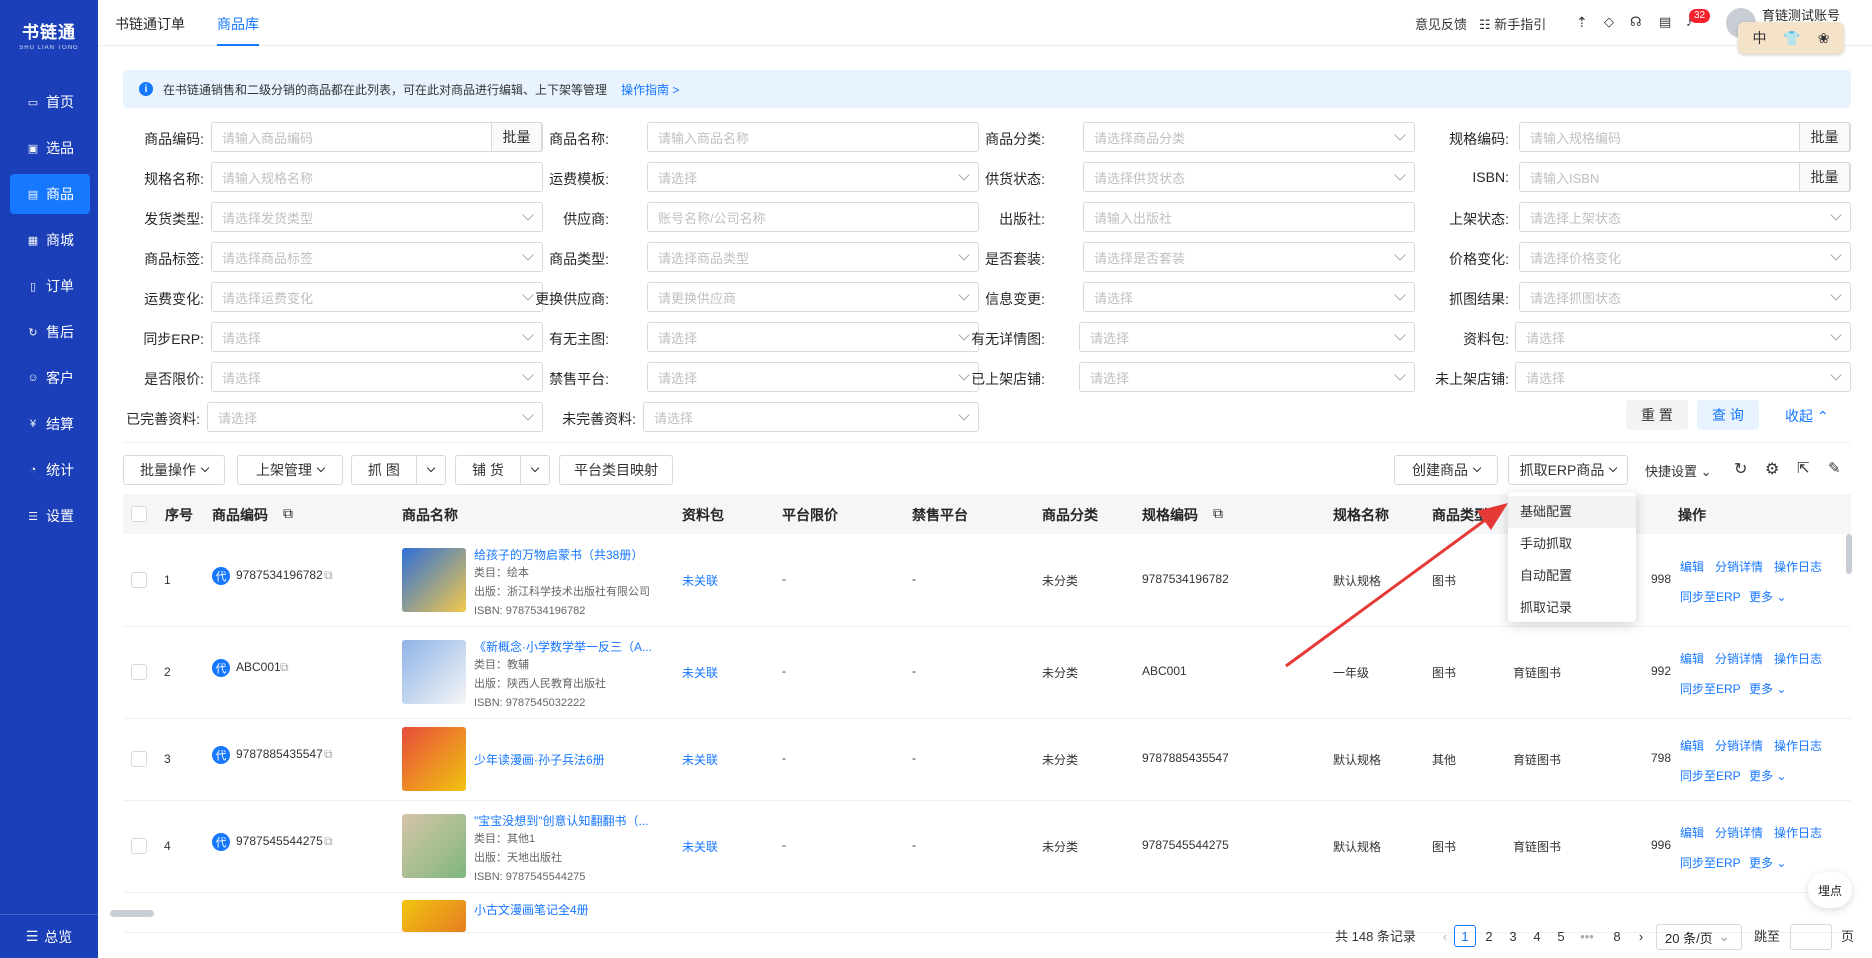  I want to click on chevron-down-icon: ⌄, so click(1724, 936).